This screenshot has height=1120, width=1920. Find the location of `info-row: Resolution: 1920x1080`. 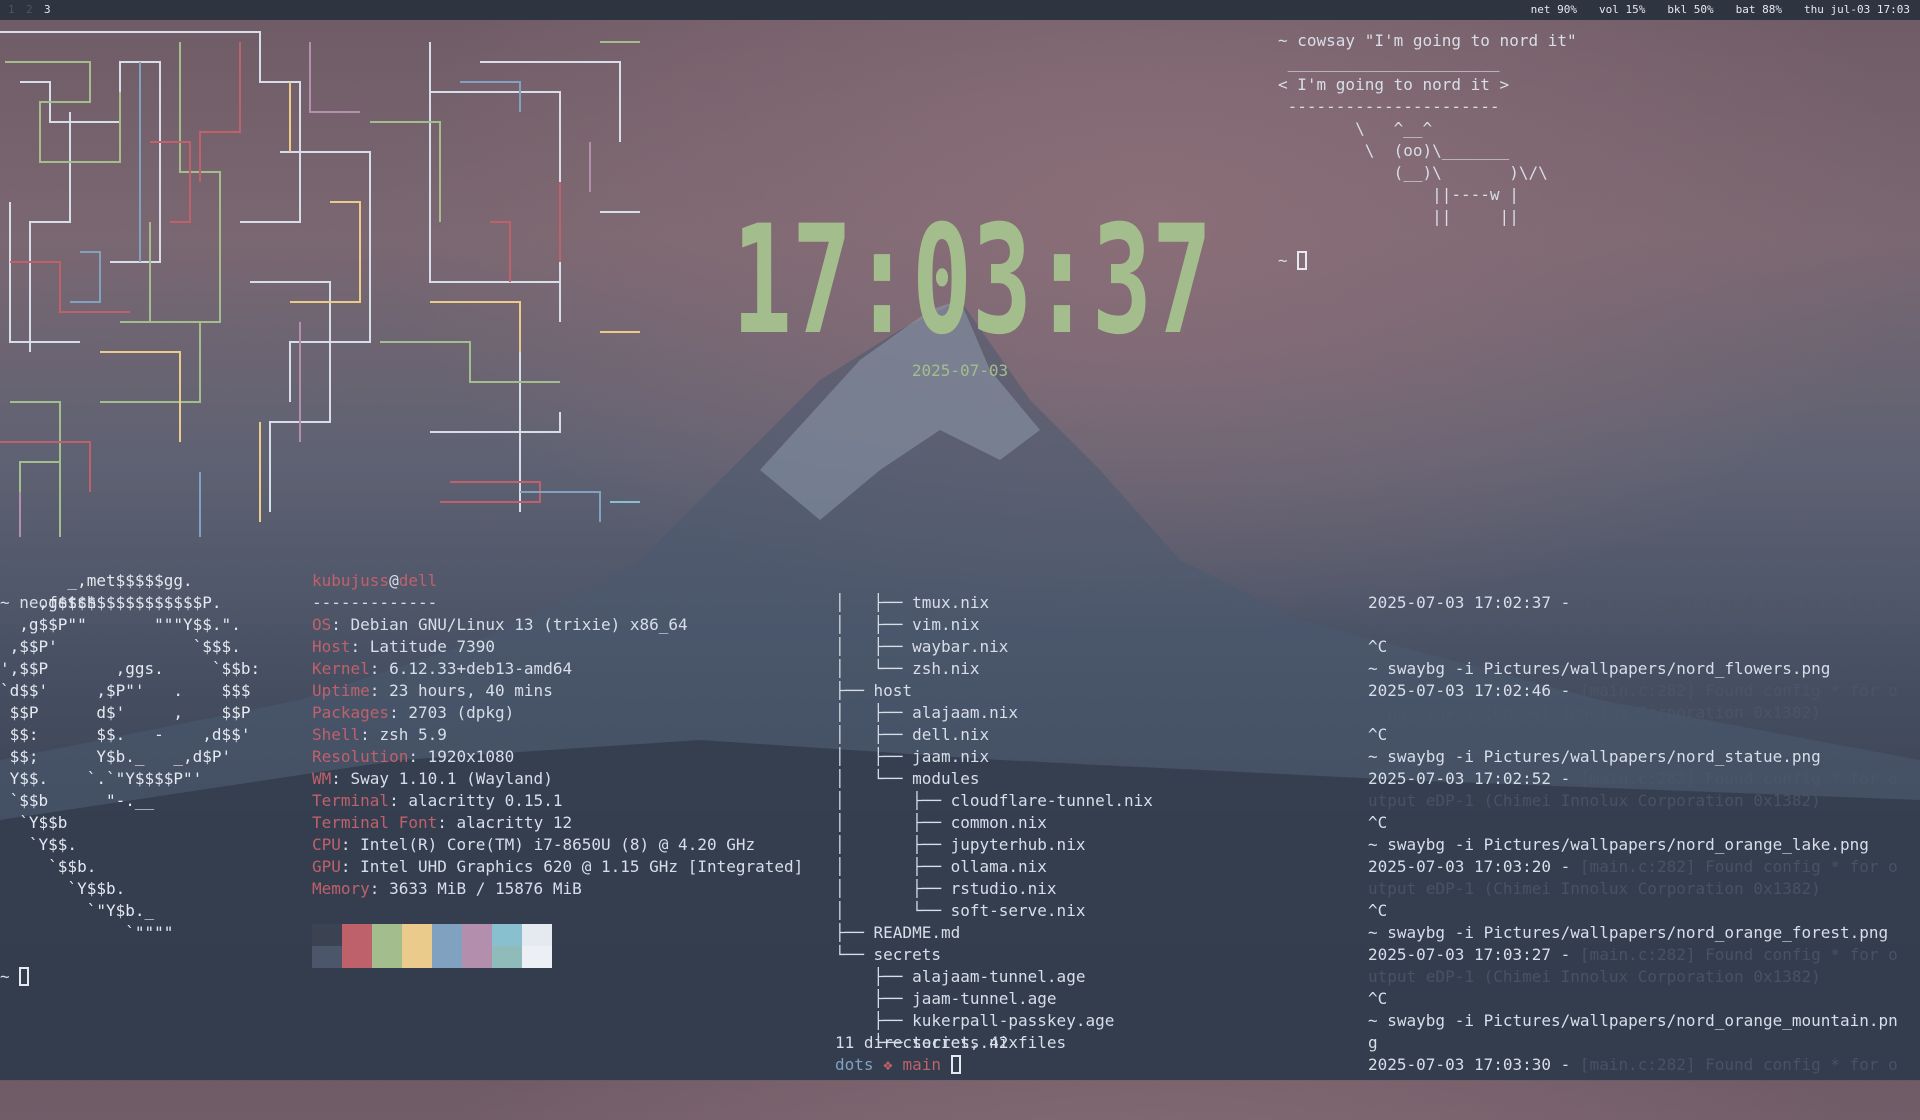

info-row: Resolution: 1920x1080 is located at coordinates (557, 757).